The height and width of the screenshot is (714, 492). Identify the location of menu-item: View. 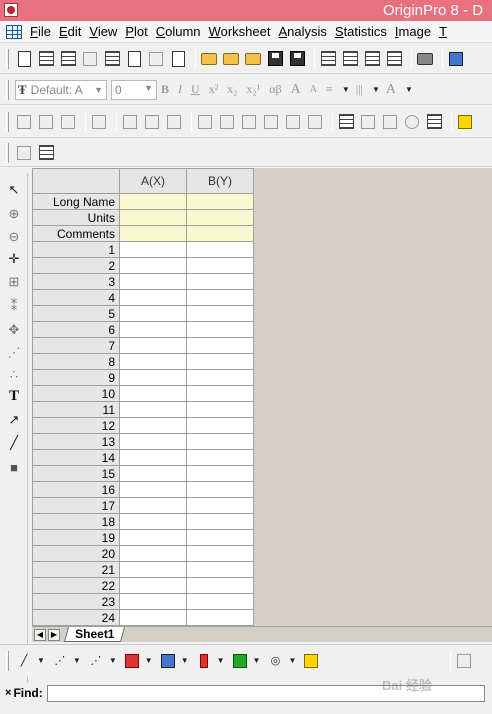
(103, 31).